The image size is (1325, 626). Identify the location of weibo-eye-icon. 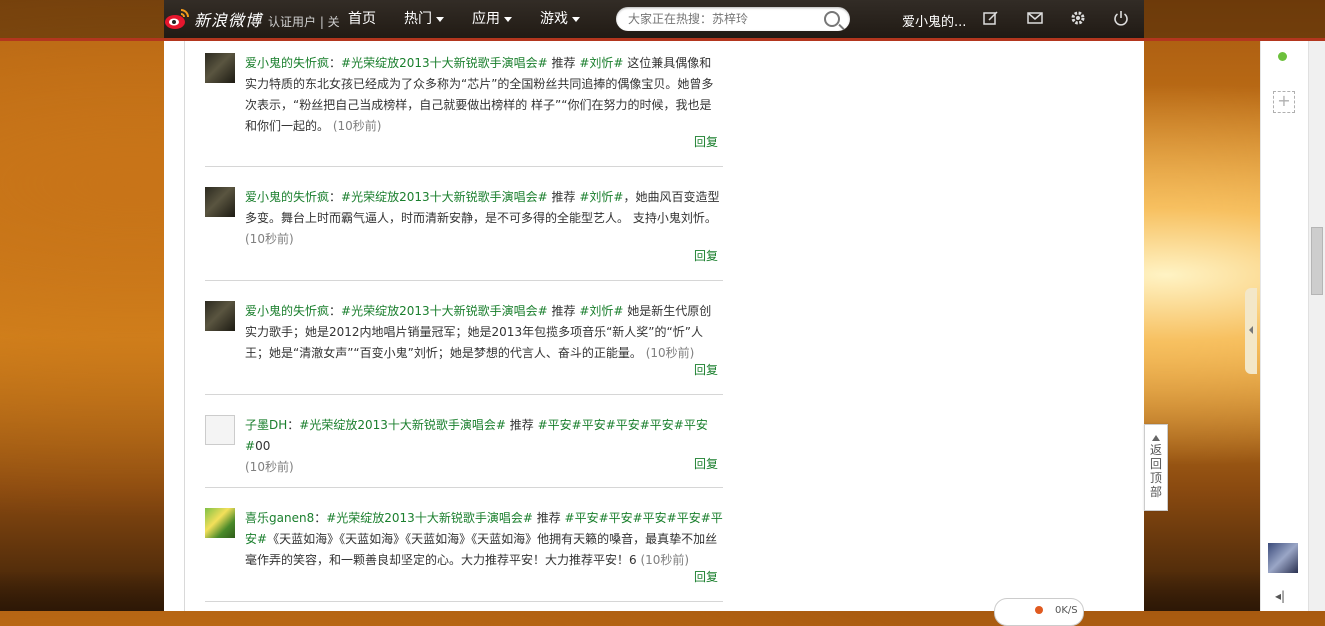
(177, 19).